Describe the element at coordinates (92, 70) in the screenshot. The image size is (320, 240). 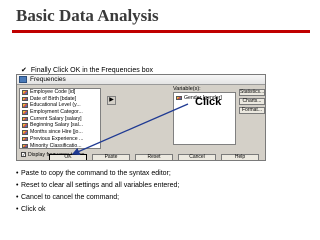
I see `intro-text: Finally Click OK in the Frequencies box` at that location.